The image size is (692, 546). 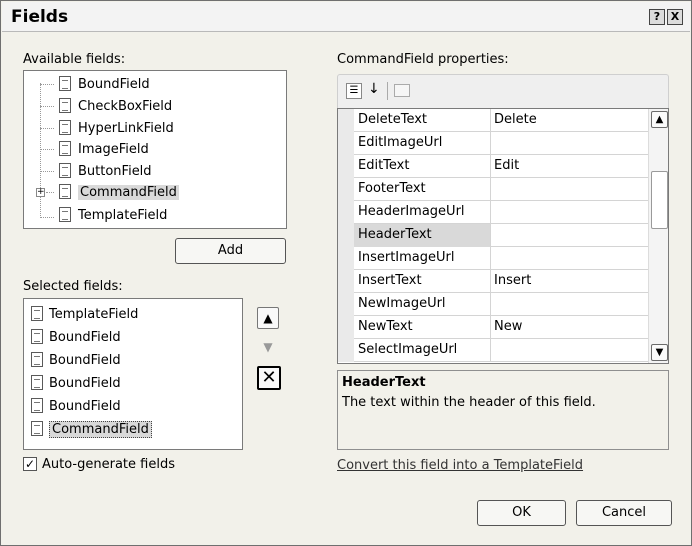 I want to click on expand-icon: +, so click(x=40, y=192).